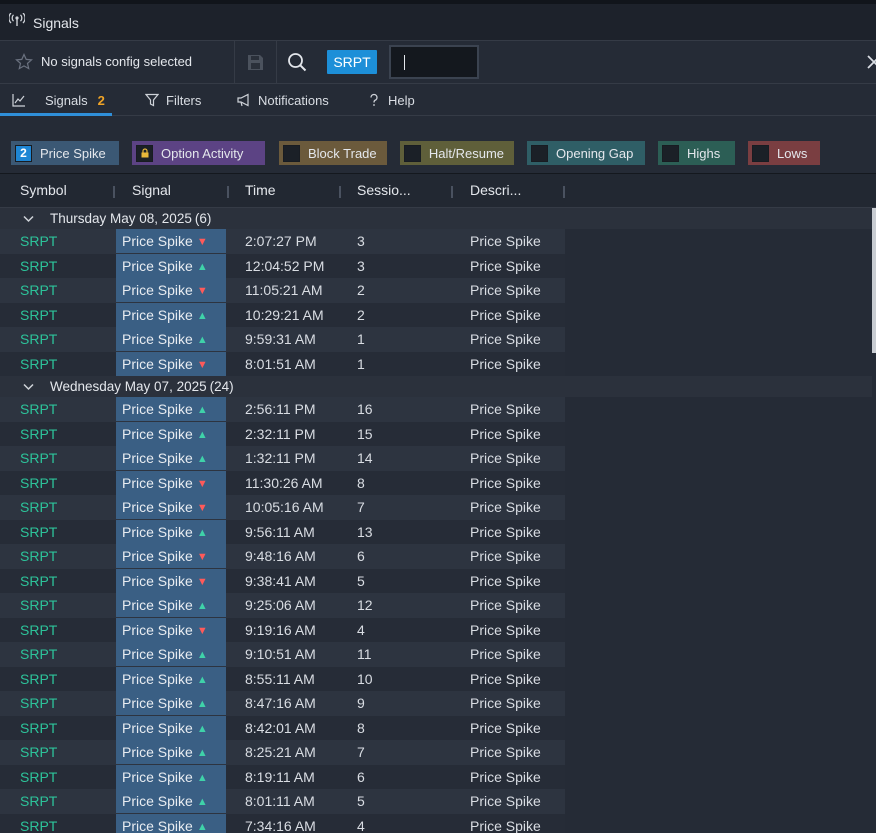 The width and height of the screenshot is (876, 833). Describe the element at coordinates (436, 532) in the screenshot. I see `table-row: SRPT Price Spike ▲ 9:56:11 AM 13 Price Spike` at that location.